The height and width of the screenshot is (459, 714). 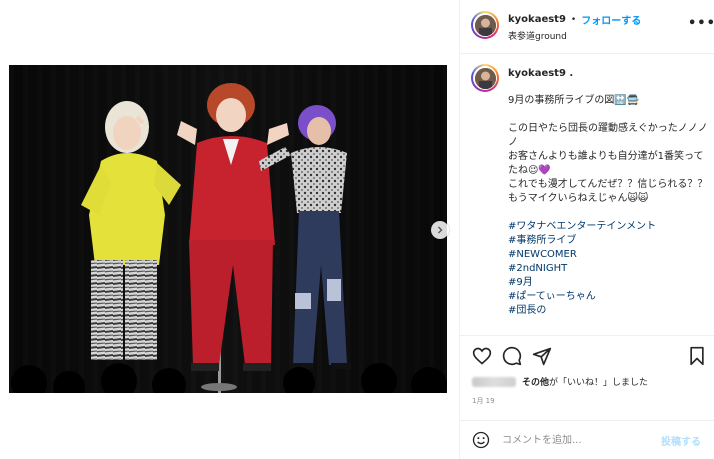 What do you see at coordinates (540, 73) in the screenshot?
I see `caption-username-link: kyokaest9 .` at bounding box center [540, 73].